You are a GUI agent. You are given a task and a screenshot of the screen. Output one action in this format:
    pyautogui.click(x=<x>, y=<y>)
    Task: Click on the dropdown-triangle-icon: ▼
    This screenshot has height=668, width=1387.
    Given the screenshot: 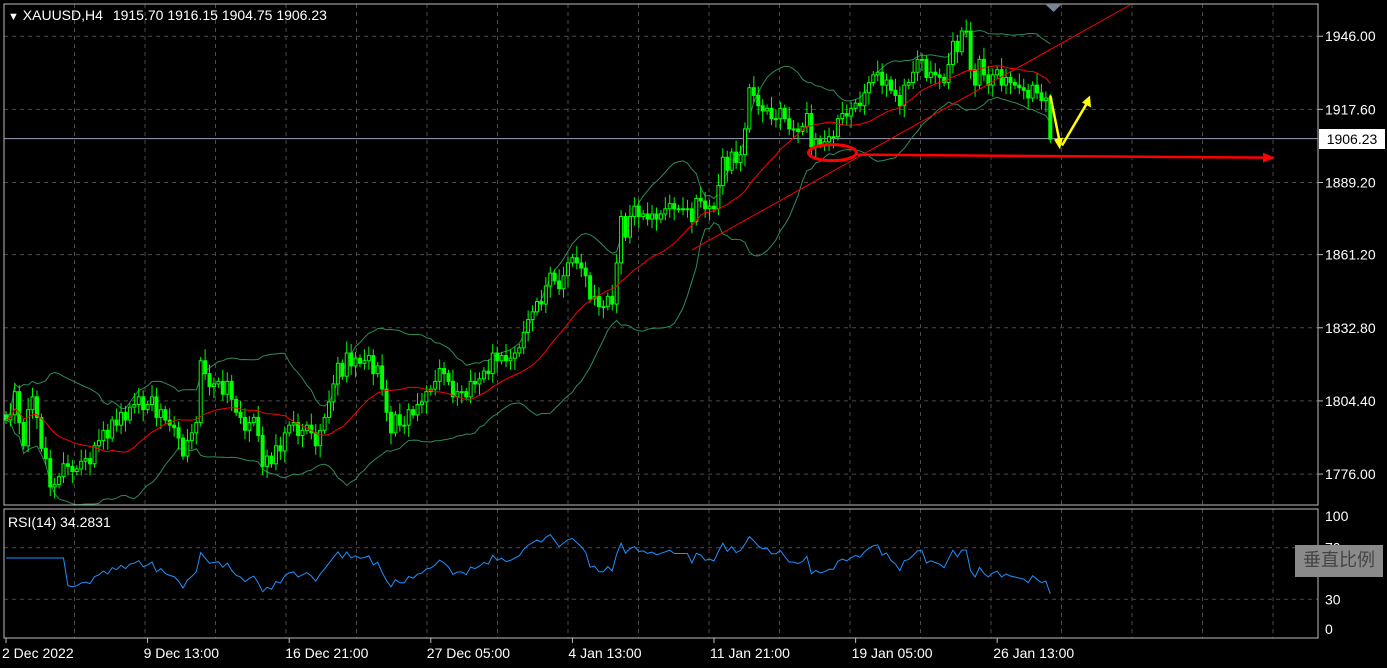 What is the action you would take?
    pyautogui.click(x=13, y=17)
    